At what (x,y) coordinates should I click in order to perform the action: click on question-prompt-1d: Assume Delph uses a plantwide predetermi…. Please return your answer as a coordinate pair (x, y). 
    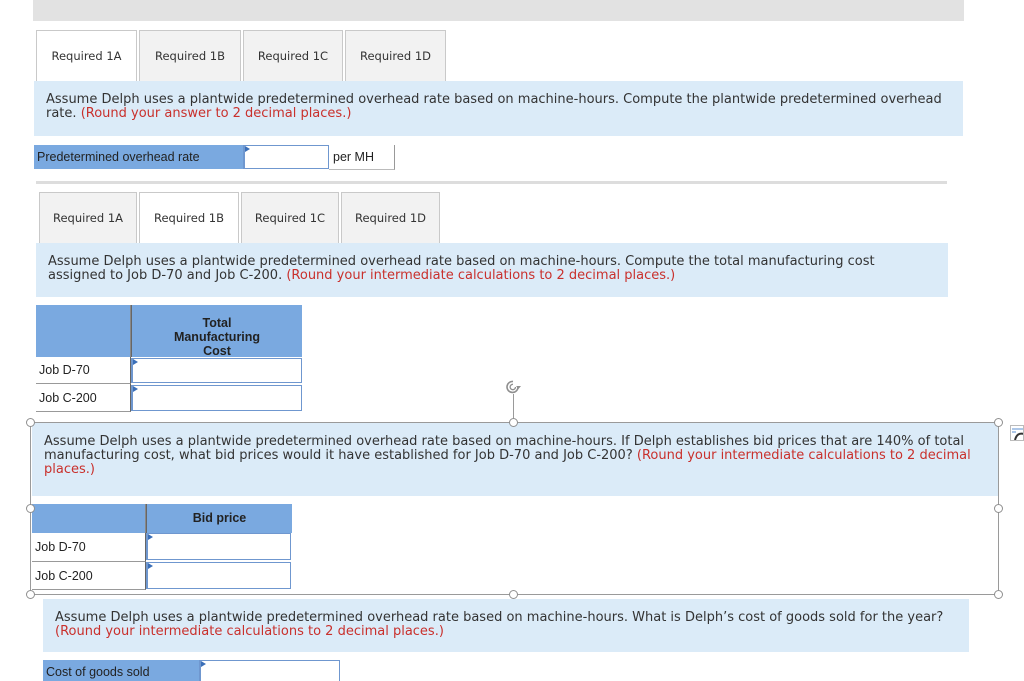
    Looking at the image, I should click on (506, 625).